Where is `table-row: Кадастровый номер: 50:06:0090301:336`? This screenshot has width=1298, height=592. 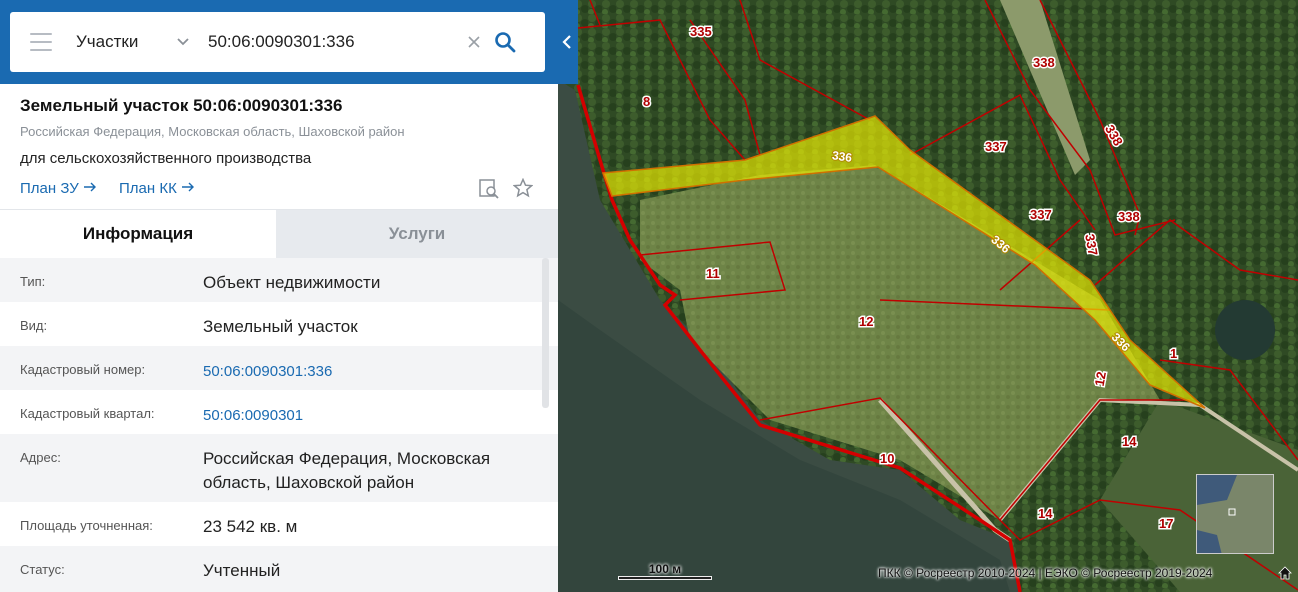 table-row: Кадастровый номер: 50:06:0090301:336 is located at coordinates (279, 368).